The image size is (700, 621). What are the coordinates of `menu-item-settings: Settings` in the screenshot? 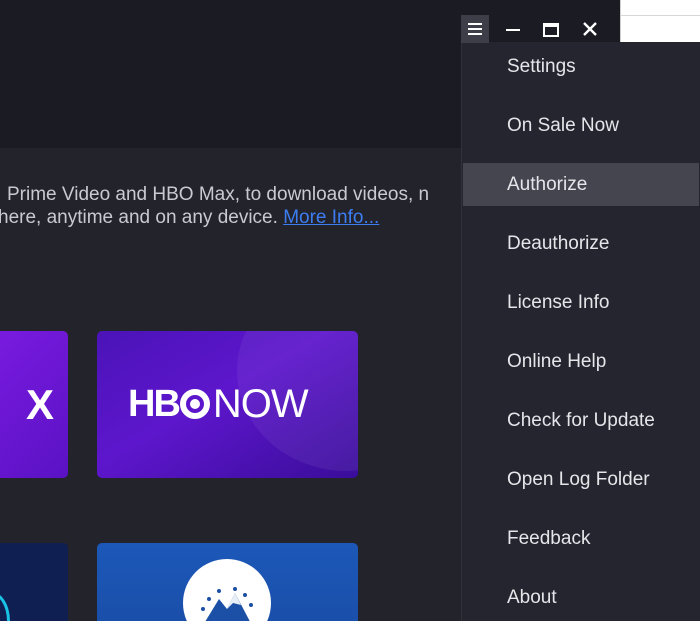 It's located at (581, 66).